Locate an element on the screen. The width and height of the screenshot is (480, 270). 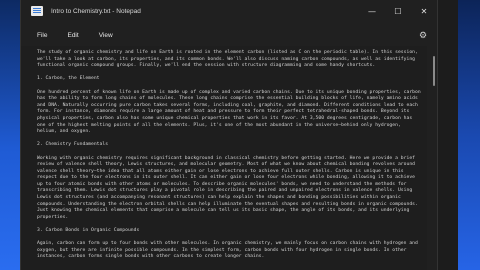
menu-edit: Edit is located at coordinates (72, 35).